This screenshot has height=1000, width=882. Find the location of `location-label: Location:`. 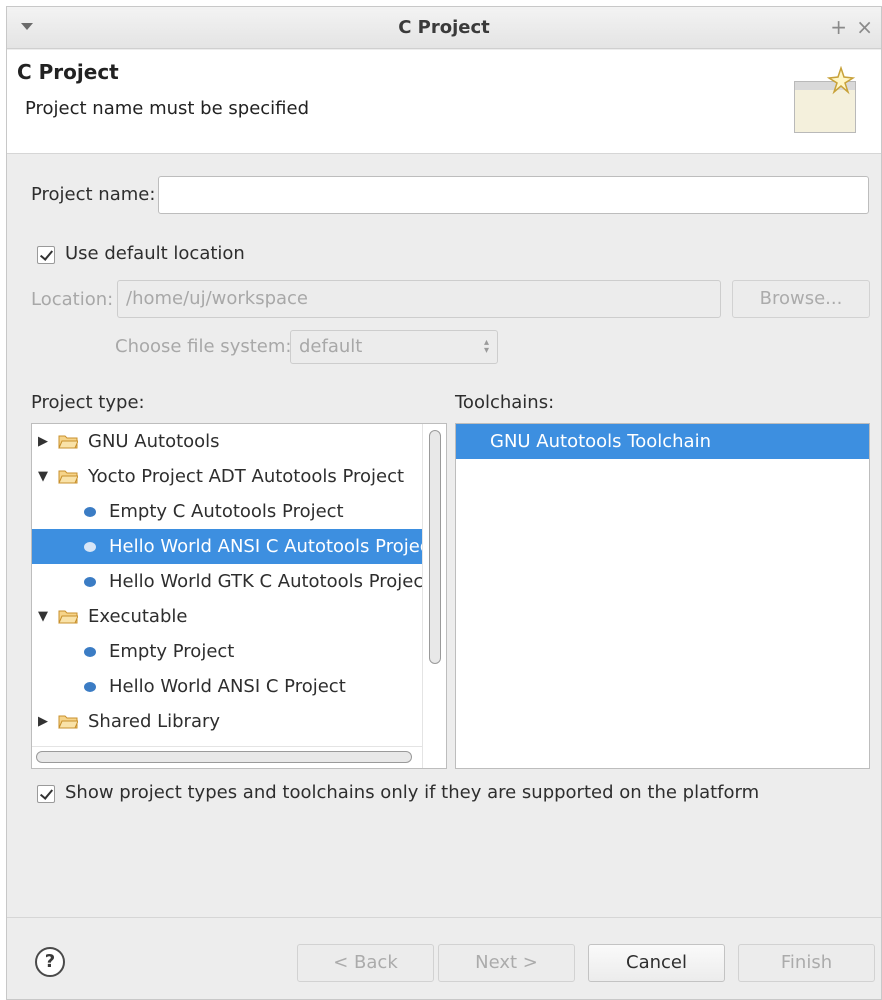

location-label: Location: is located at coordinates (72, 299).